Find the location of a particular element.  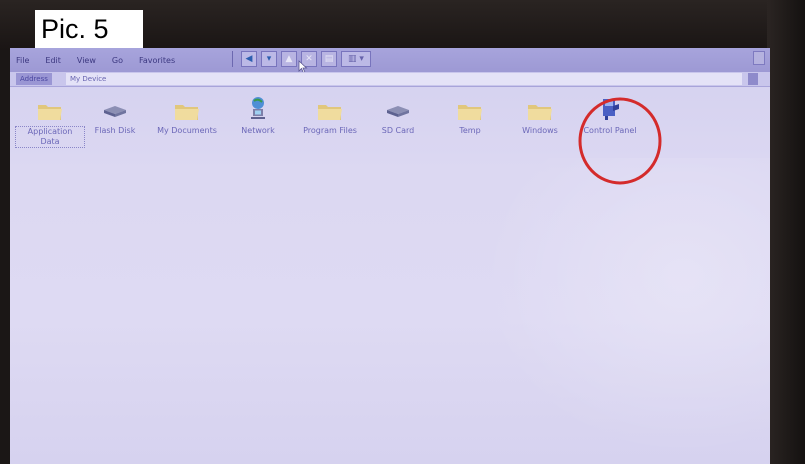

file-label: Application Data is located at coordinates (50, 137).